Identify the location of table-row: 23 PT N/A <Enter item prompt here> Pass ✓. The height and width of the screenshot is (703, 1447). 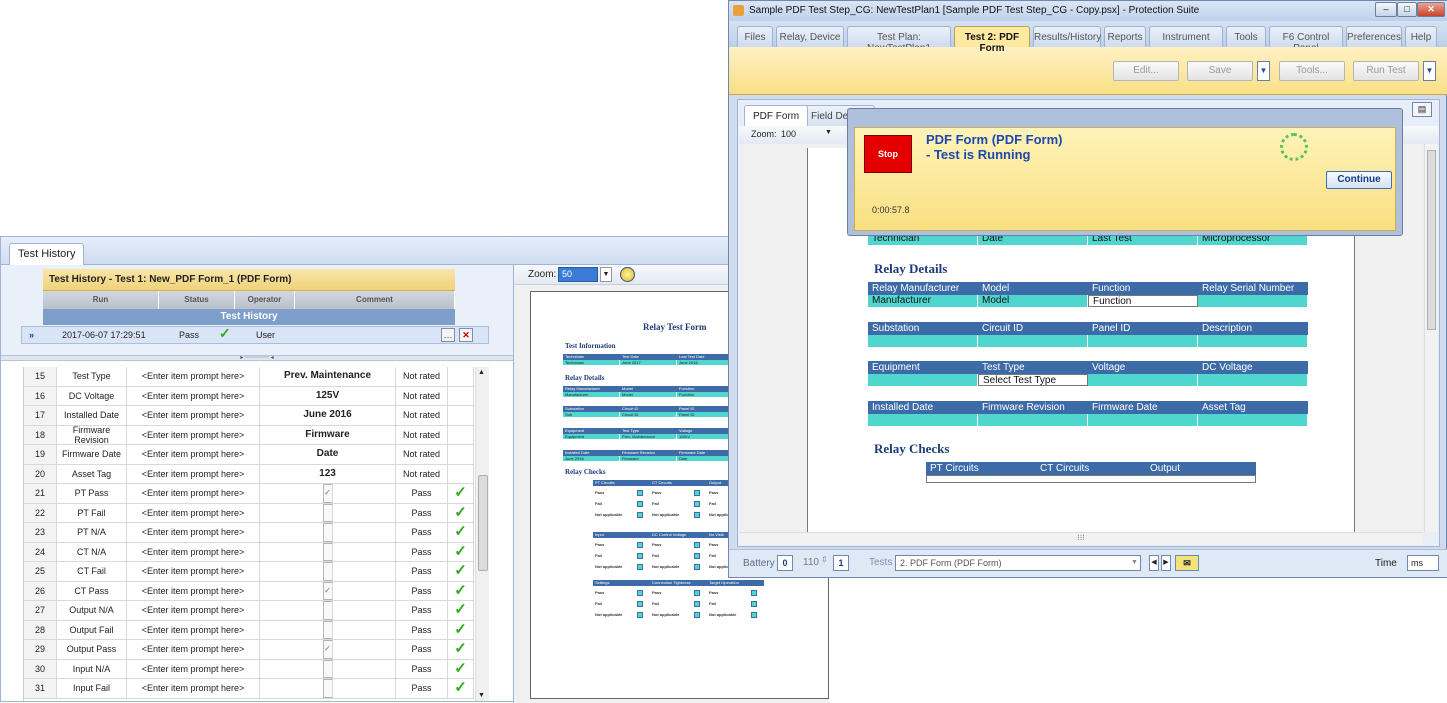
(249, 533).